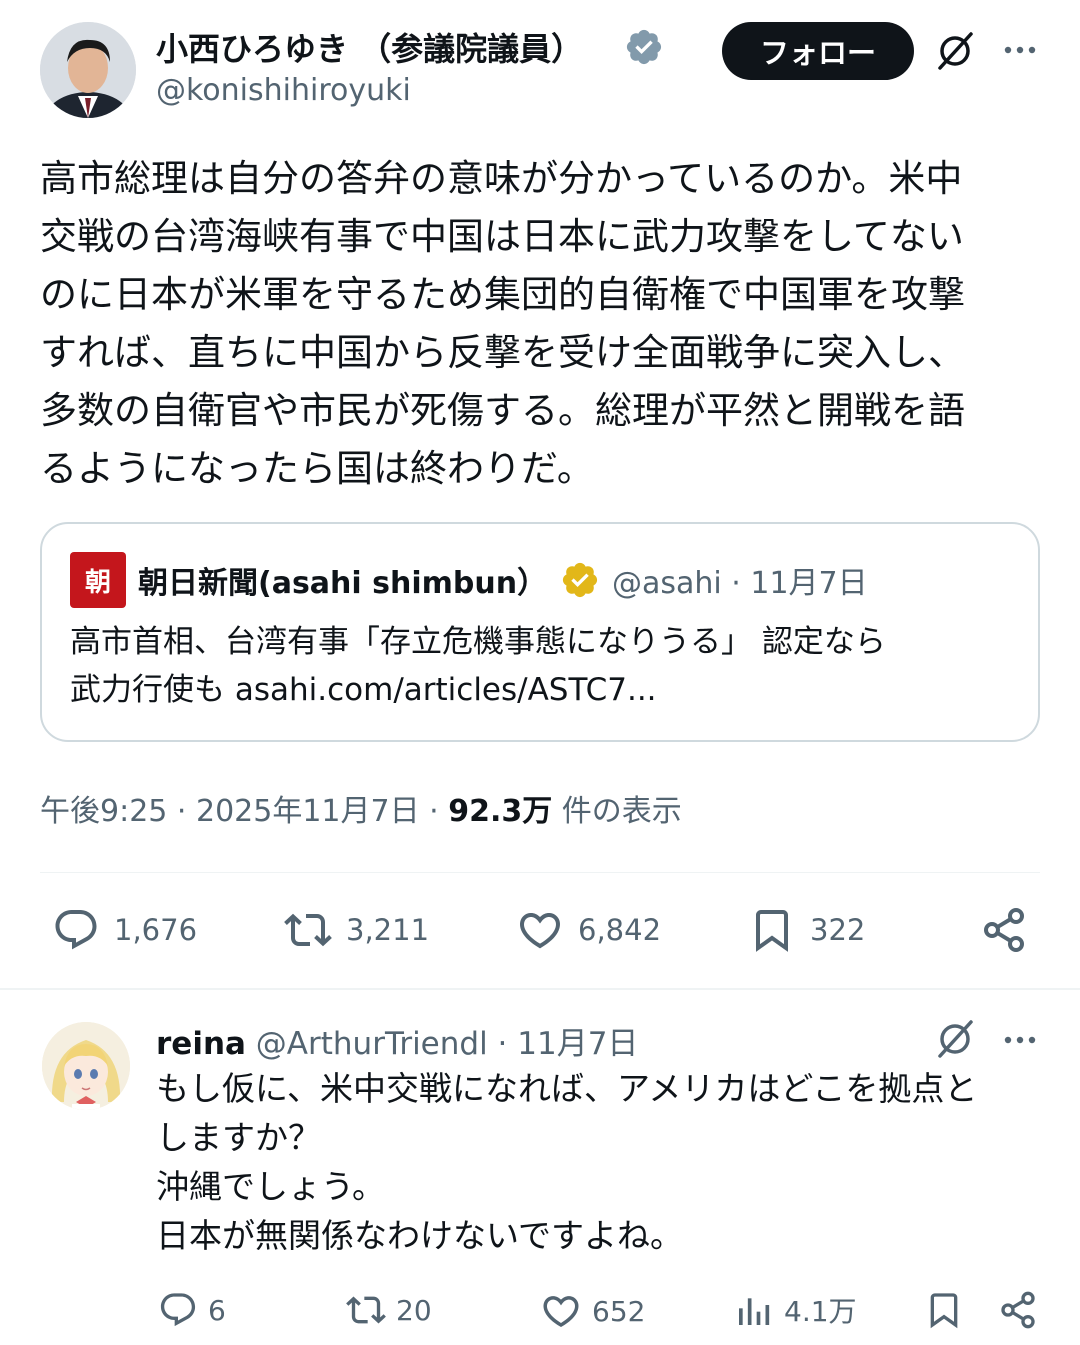 This screenshot has width=1080, height=1345. I want to click on views-count: 92.3万, so click(500, 811).